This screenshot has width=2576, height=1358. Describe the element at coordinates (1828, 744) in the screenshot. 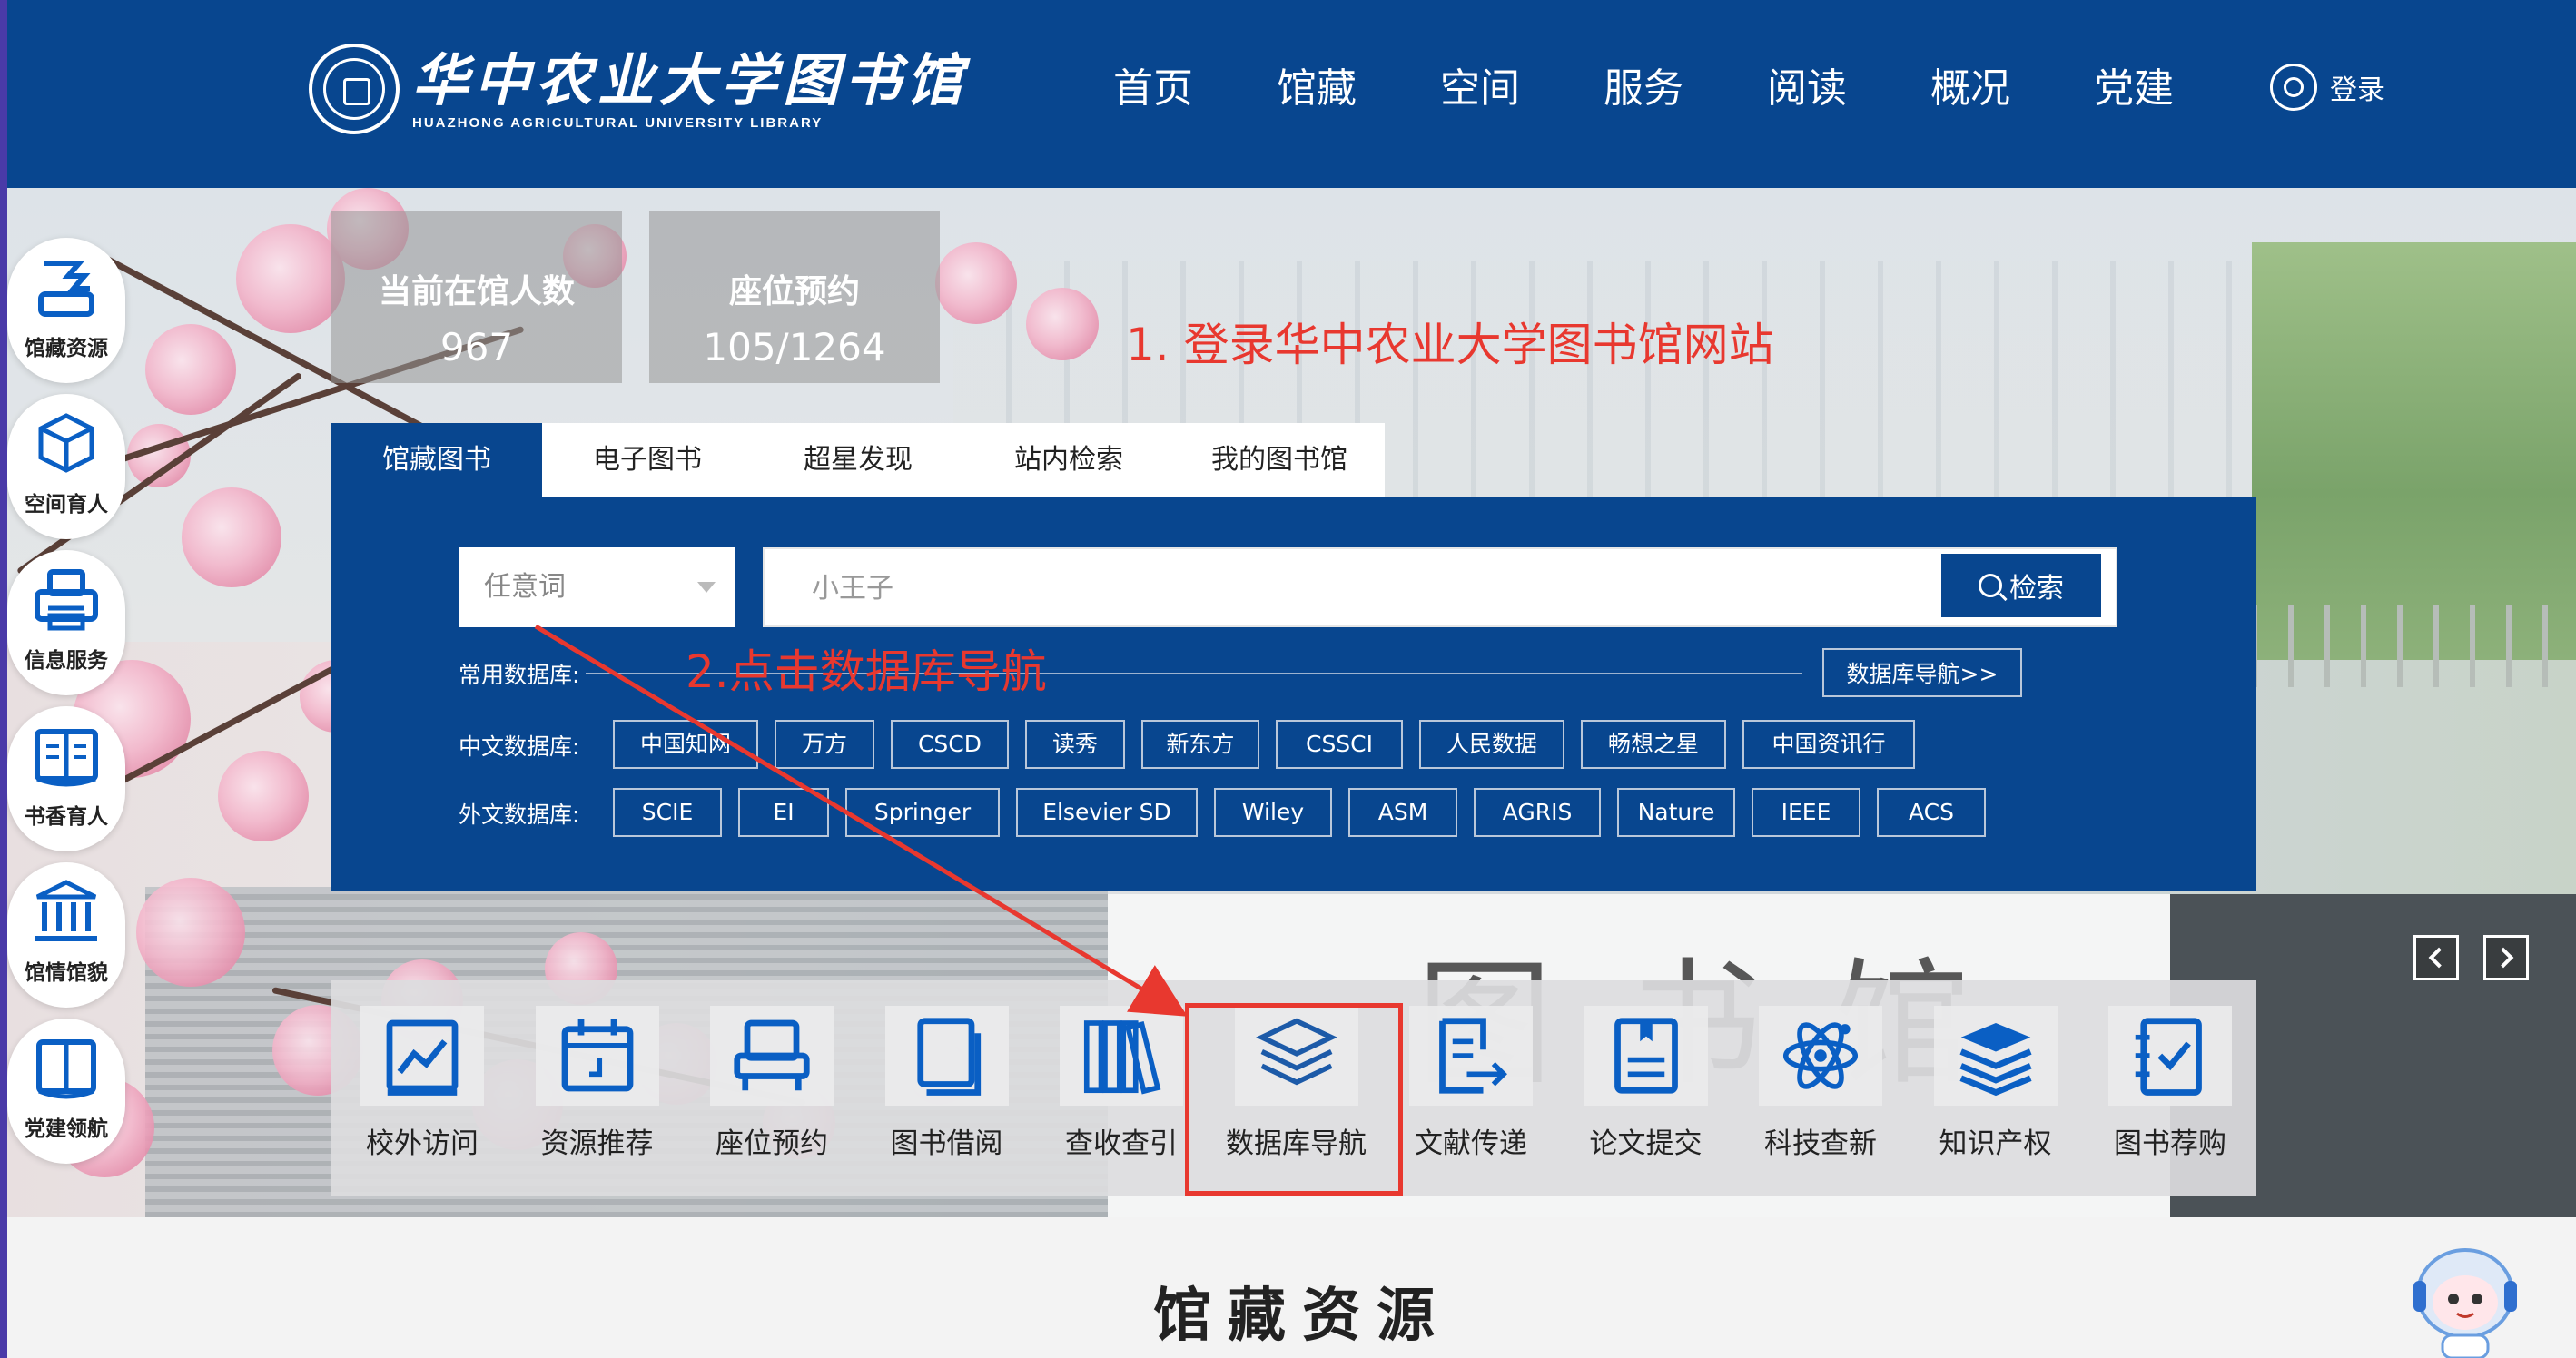

I see `cn-db-chip-8: 中国资讯行` at that location.